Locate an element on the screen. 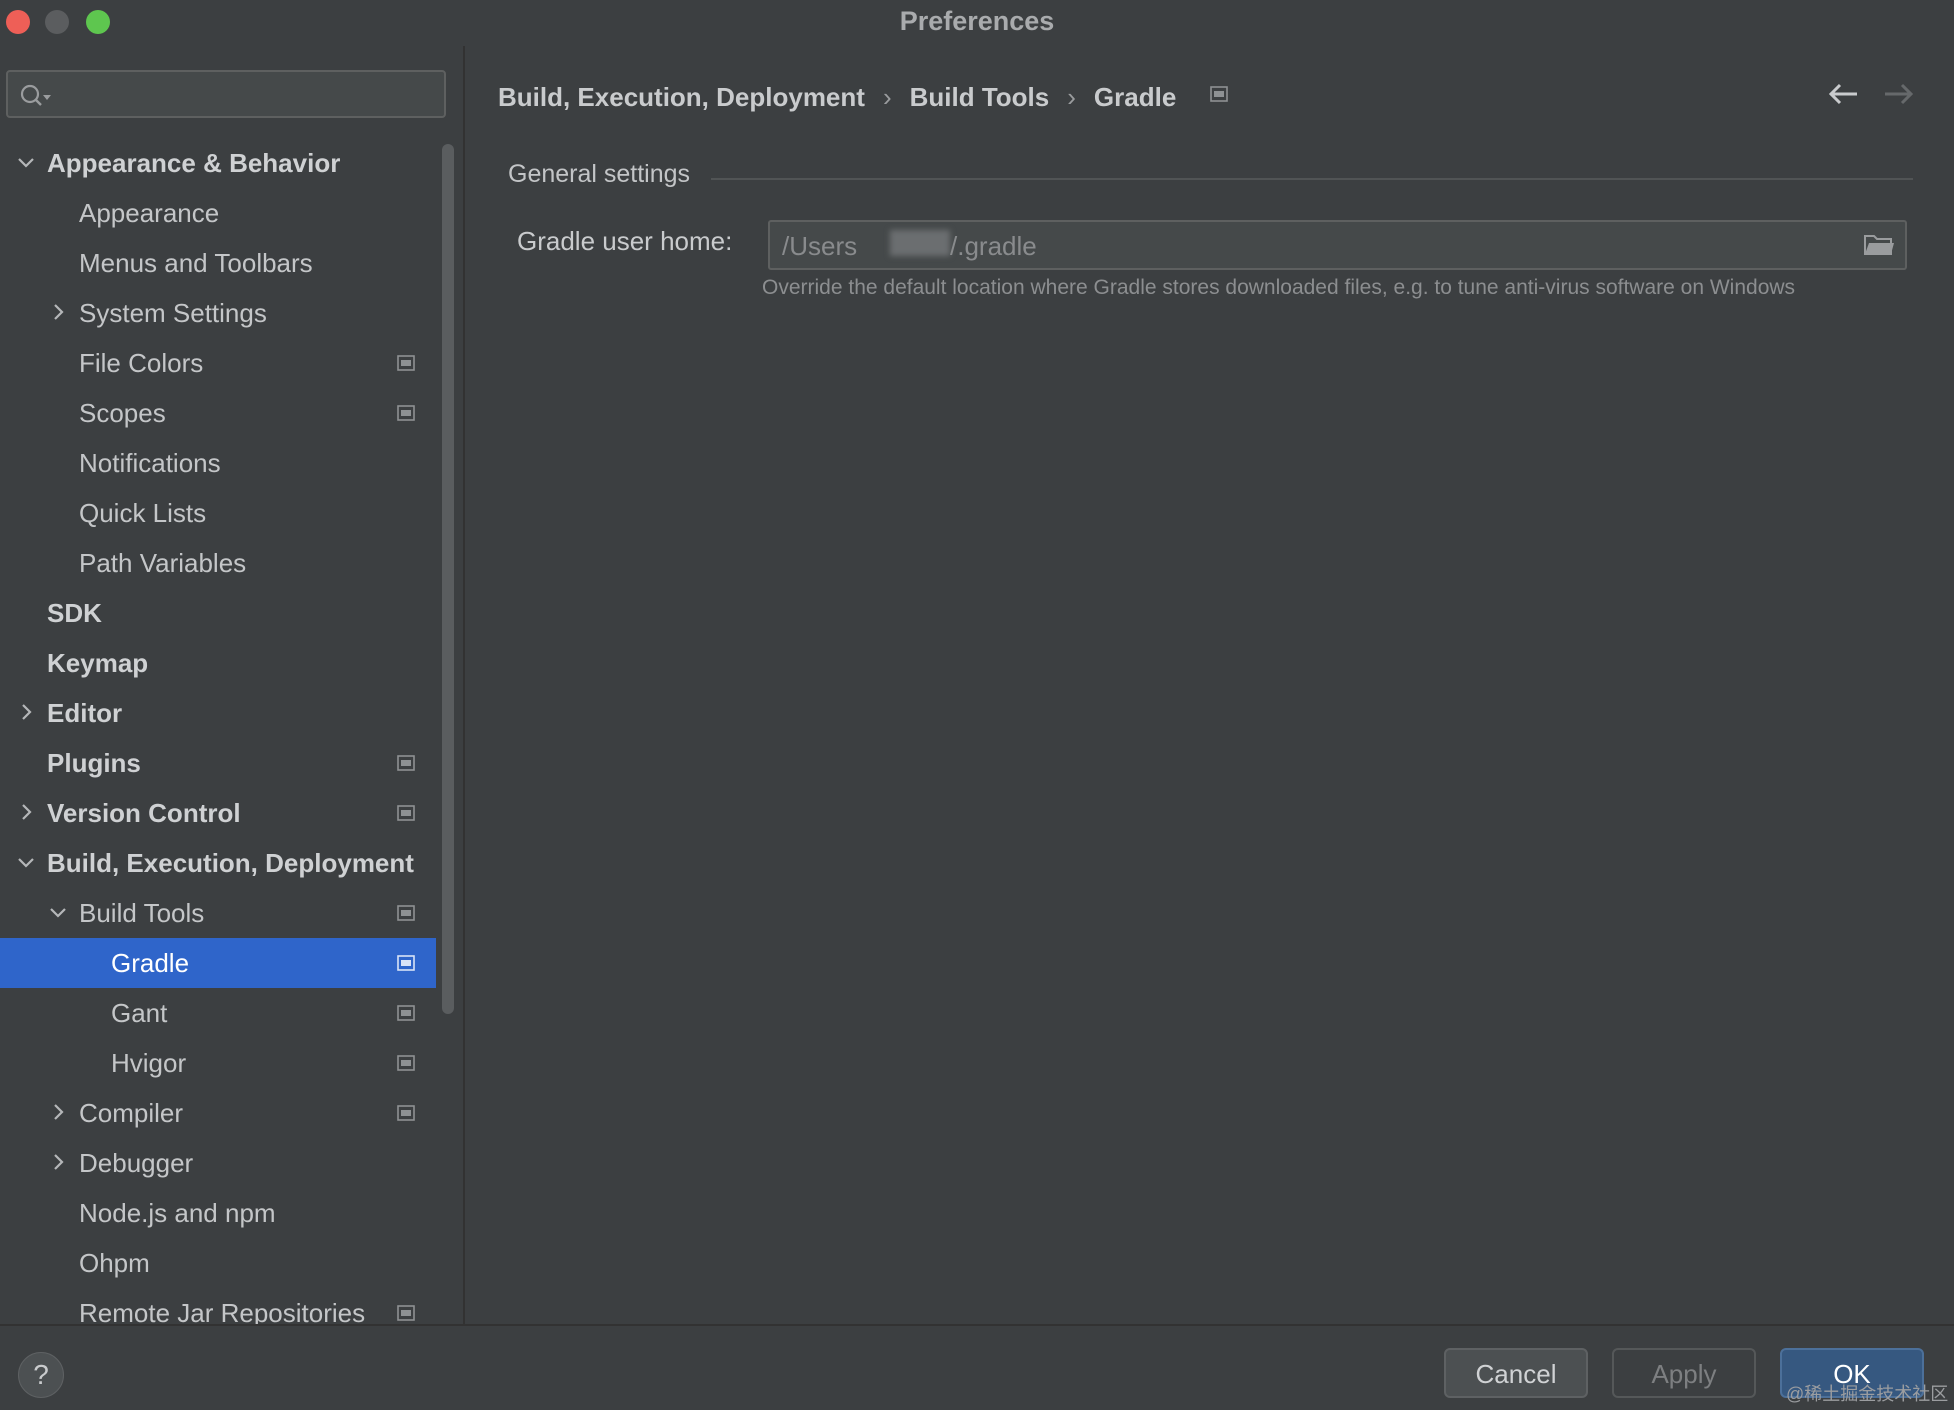  tree-item-compiler: Compiler is located at coordinates (218, 1113).